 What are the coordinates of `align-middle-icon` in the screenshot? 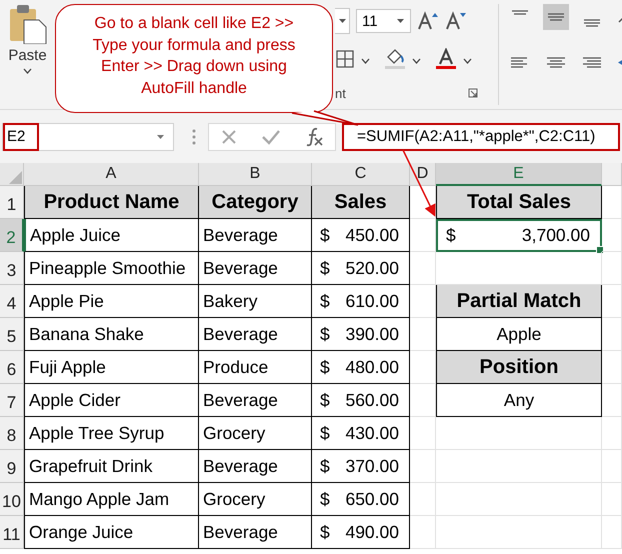 It's located at (556, 17).